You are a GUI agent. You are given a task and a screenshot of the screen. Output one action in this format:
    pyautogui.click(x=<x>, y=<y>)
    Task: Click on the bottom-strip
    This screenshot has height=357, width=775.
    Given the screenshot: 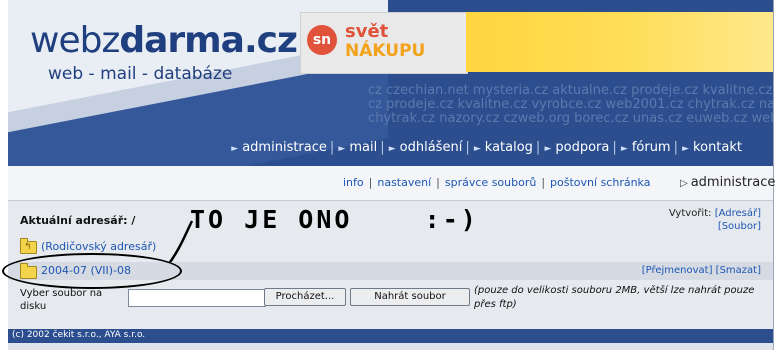 What is the action you would take?
    pyautogui.click(x=390, y=346)
    